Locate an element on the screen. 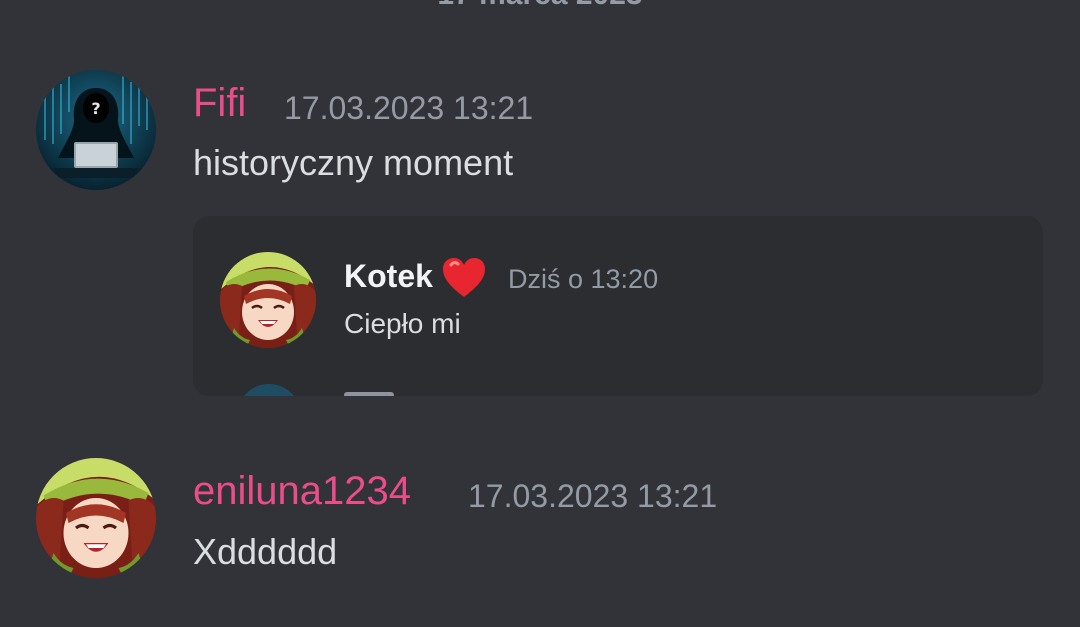 The image size is (1080, 627). cutoff-avatar is located at coordinates (269, 390).